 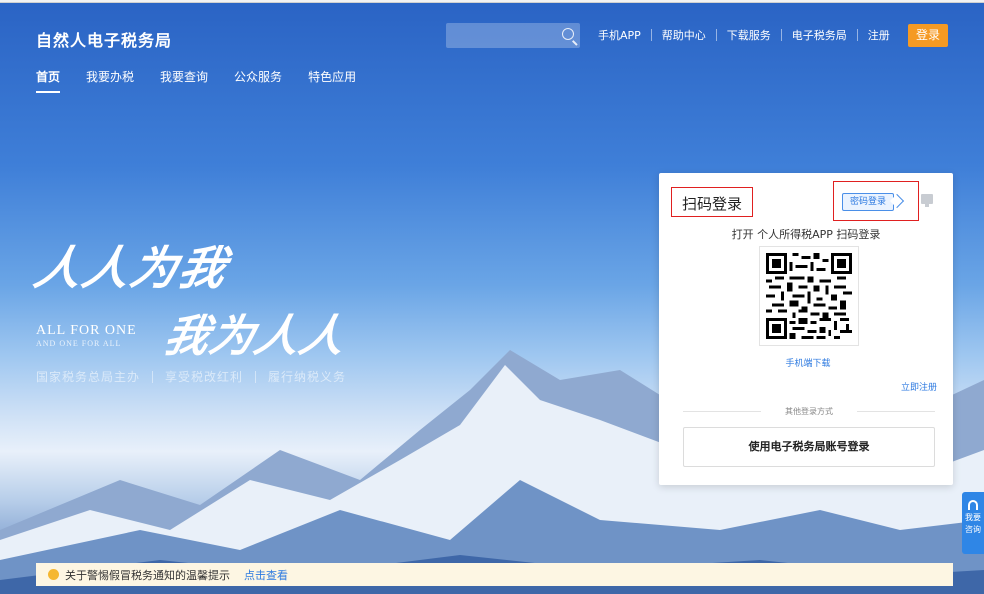 I want to click on password-login-button: 密码登录, so click(x=868, y=202).